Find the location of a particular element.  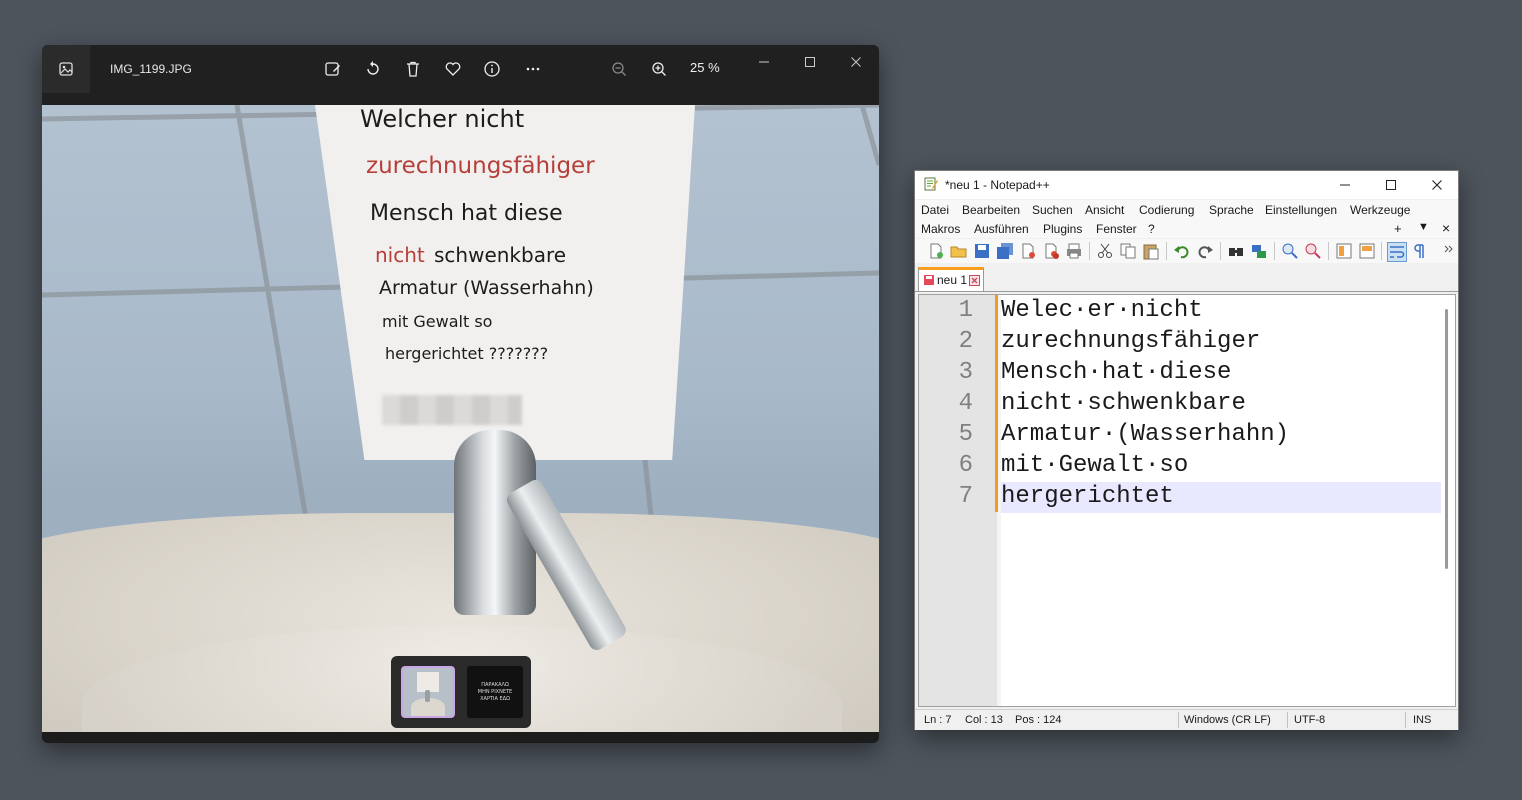

editor-line: 6 mit·Gewalt·so is located at coordinates (1181, 466).